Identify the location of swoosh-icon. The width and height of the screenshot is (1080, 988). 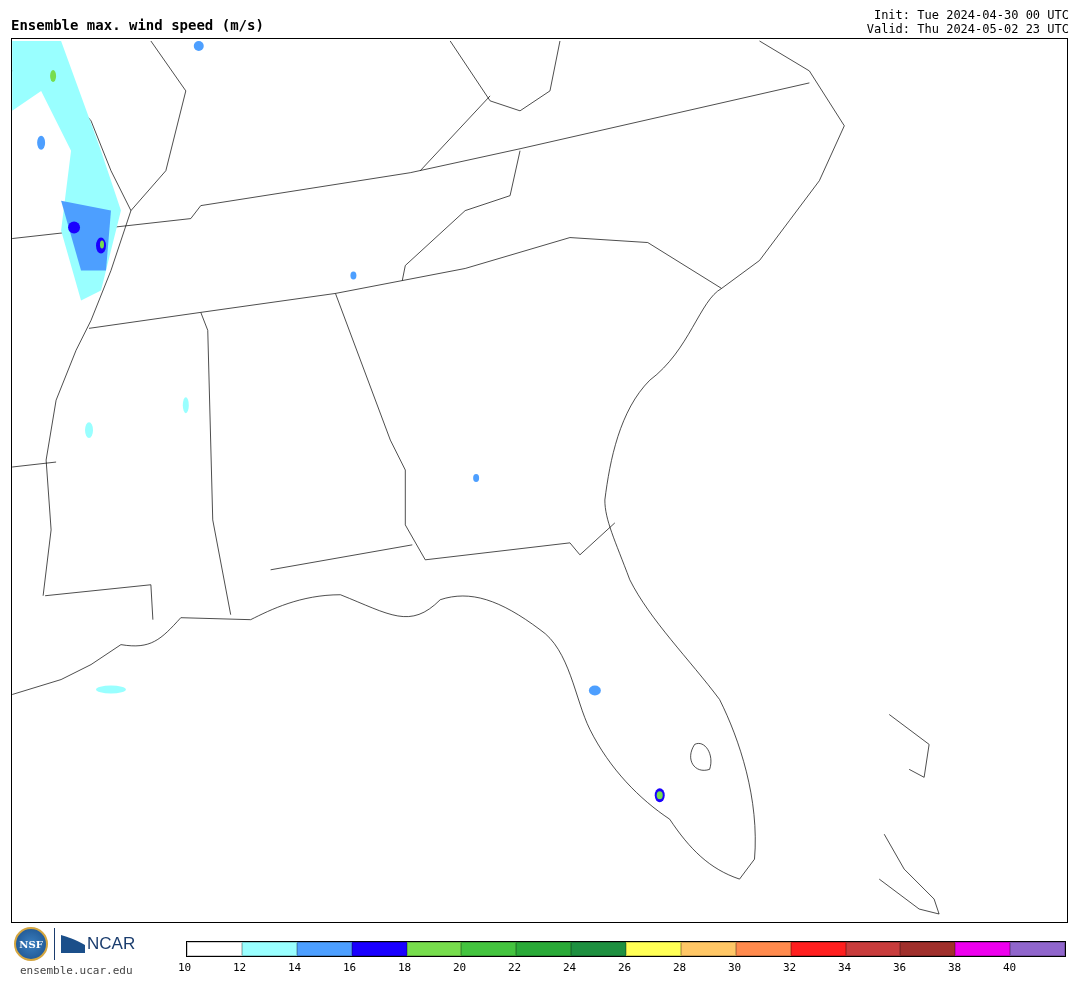
(73, 944).